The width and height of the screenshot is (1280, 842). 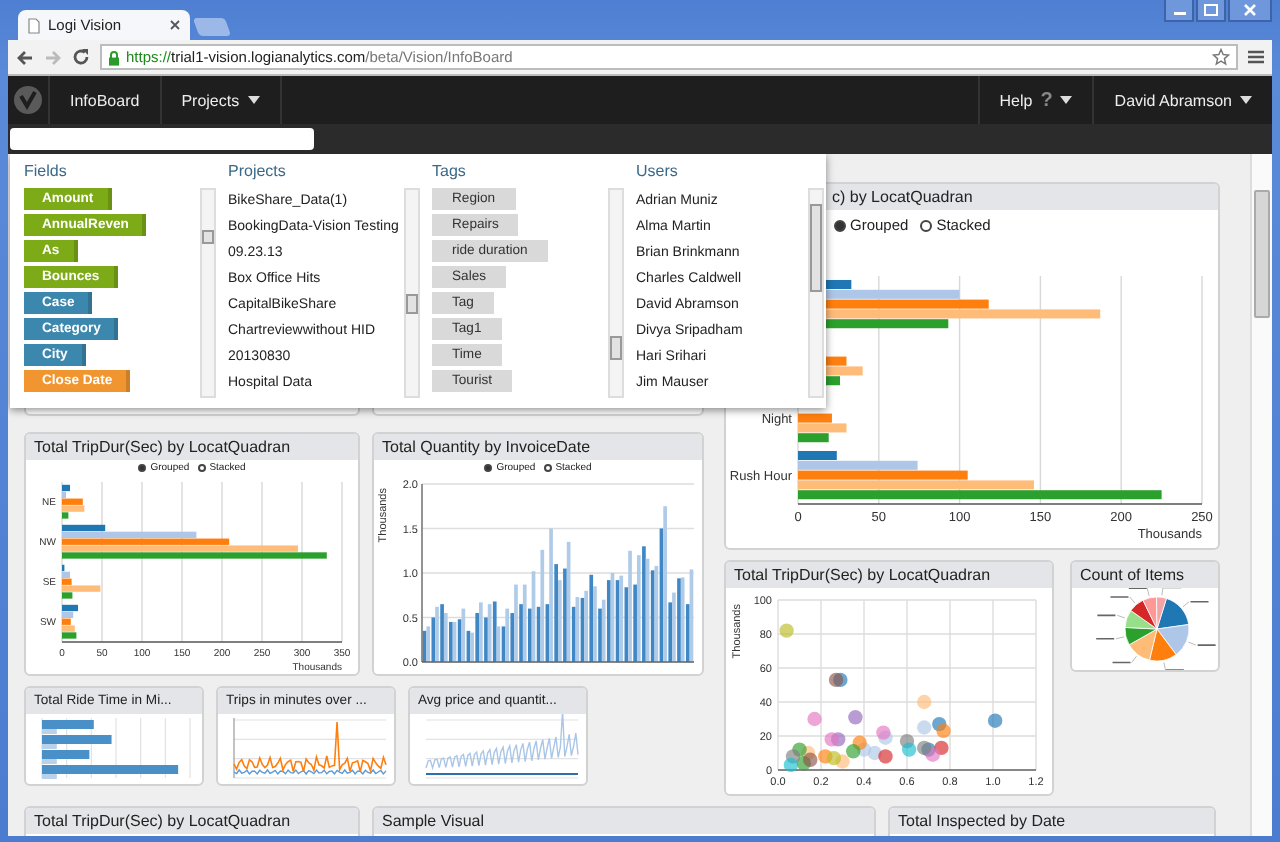 I want to click on card-title: c) by LocatQuadran, so click(x=902, y=197).